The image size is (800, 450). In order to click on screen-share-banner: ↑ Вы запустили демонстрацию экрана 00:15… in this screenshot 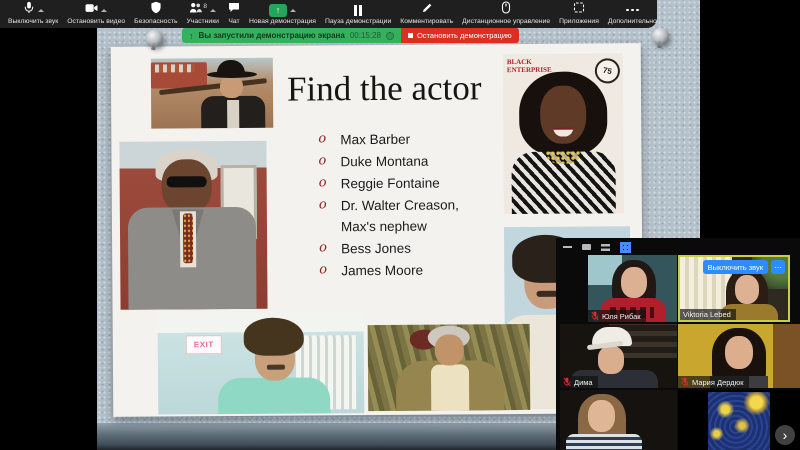, I will do `click(350, 35)`.